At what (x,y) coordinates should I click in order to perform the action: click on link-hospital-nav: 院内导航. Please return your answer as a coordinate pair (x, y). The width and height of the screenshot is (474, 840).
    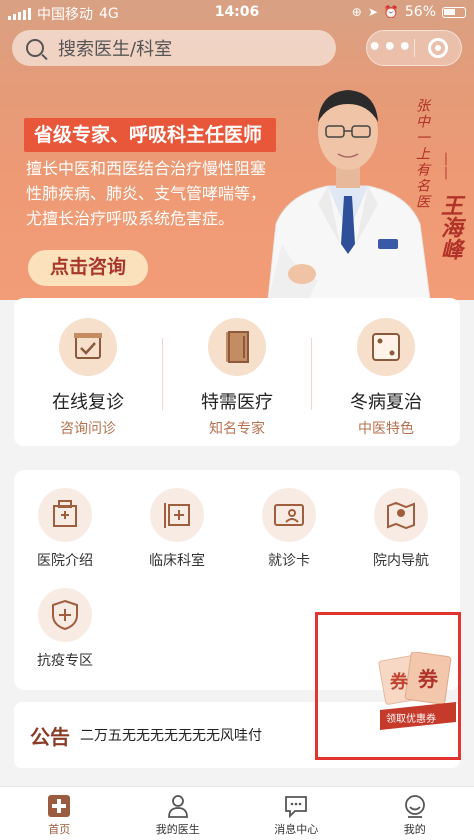
    Looking at the image, I should click on (401, 529).